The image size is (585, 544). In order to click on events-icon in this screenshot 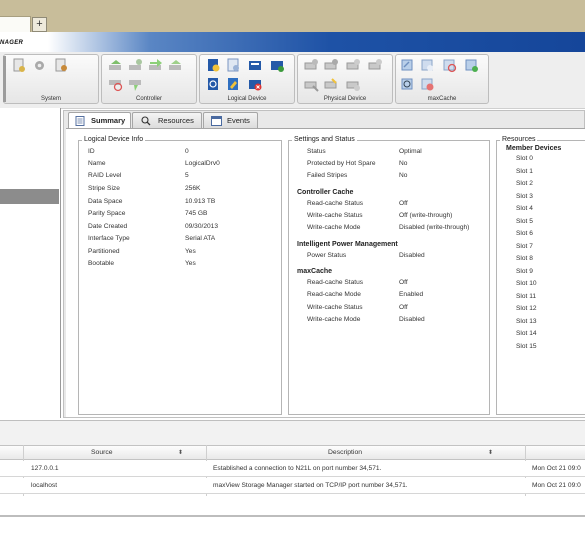, I will do `click(216, 121)`.